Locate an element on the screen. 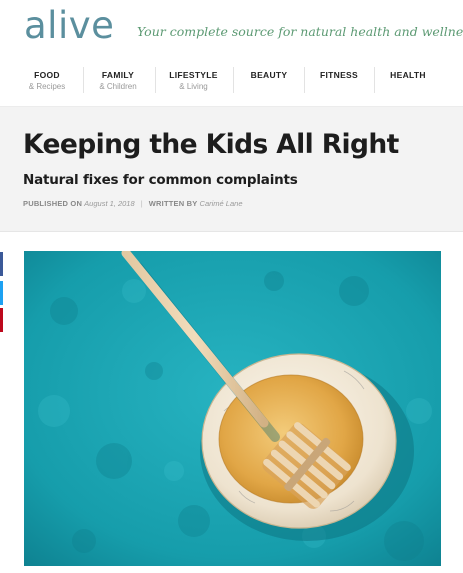  site-logo: alive is located at coordinates (69, 26).